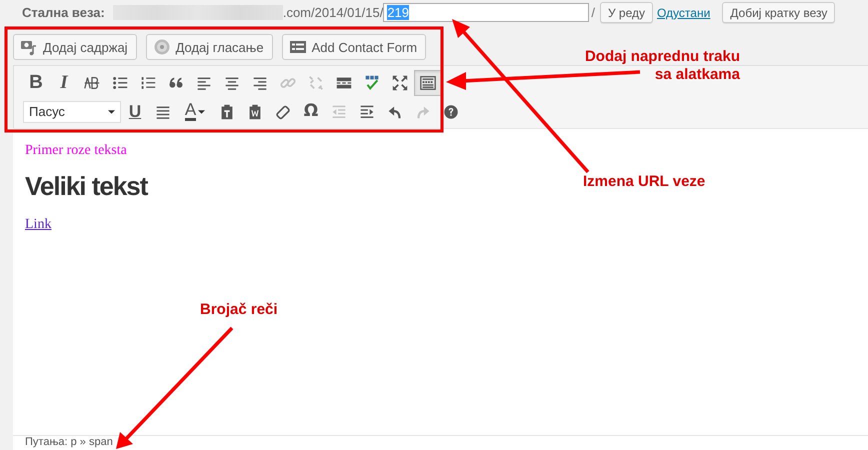 The image size is (868, 450). Describe the element at coordinates (283, 111) in the screenshot. I see `clear-formatting-icon` at that location.